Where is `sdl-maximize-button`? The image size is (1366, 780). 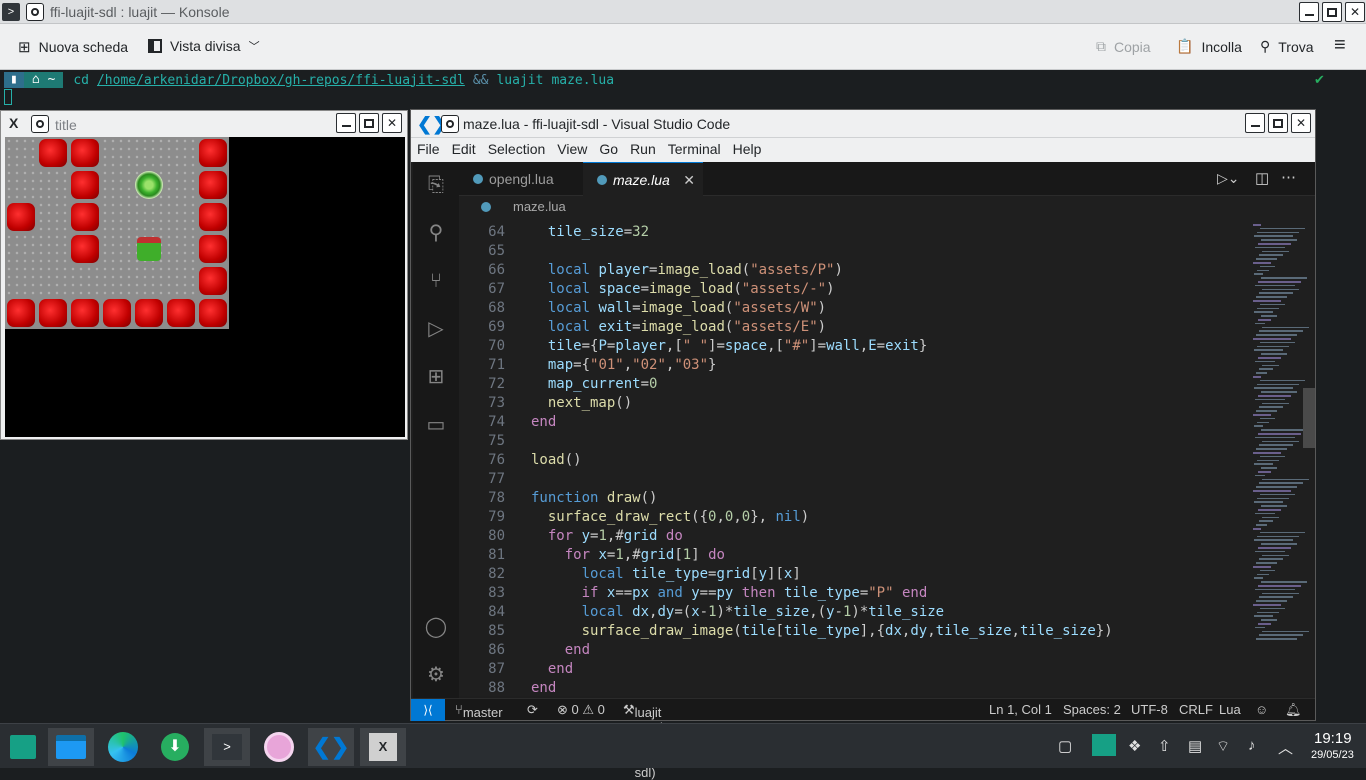
sdl-maximize-button is located at coordinates (369, 123).